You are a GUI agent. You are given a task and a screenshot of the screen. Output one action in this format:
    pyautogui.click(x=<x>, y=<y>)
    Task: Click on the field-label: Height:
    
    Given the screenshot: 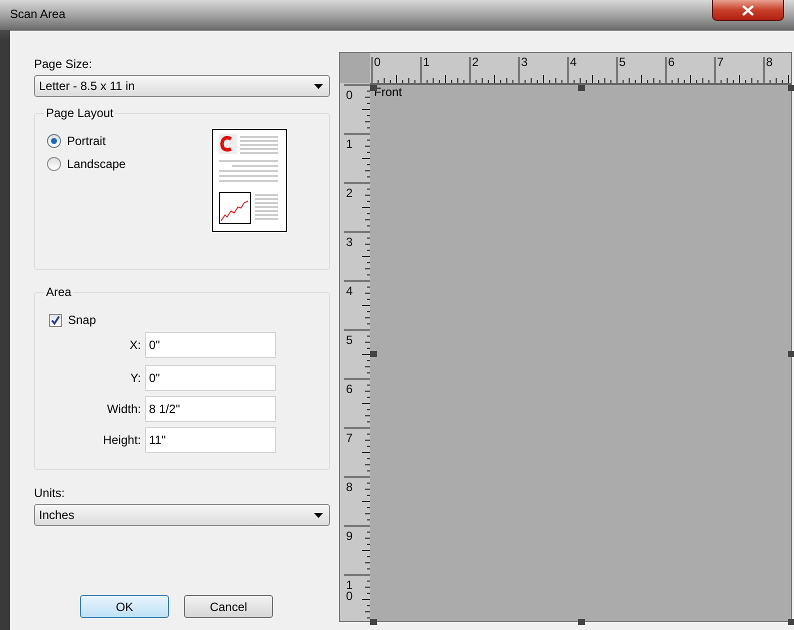 What is the action you would take?
    pyautogui.click(x=122, y=440)
    